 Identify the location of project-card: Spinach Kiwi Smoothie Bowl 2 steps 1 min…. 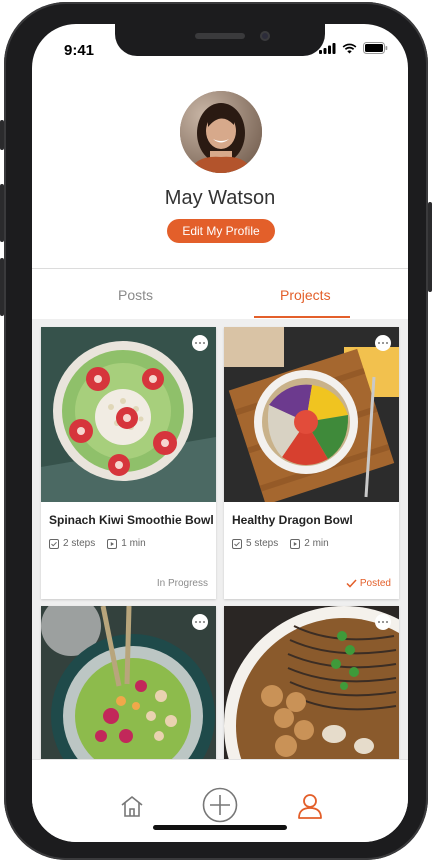
(128, 463).